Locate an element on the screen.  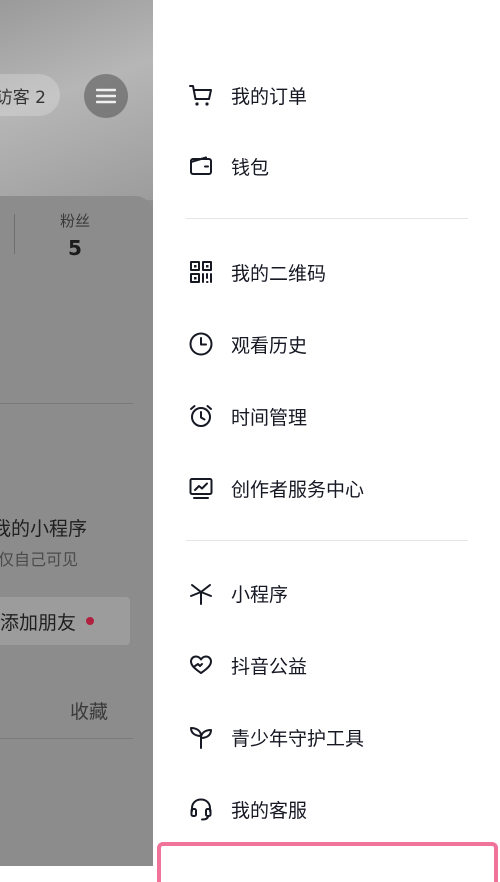
menu-item-label: 抖音公益 is located at coordinates (269, 666).